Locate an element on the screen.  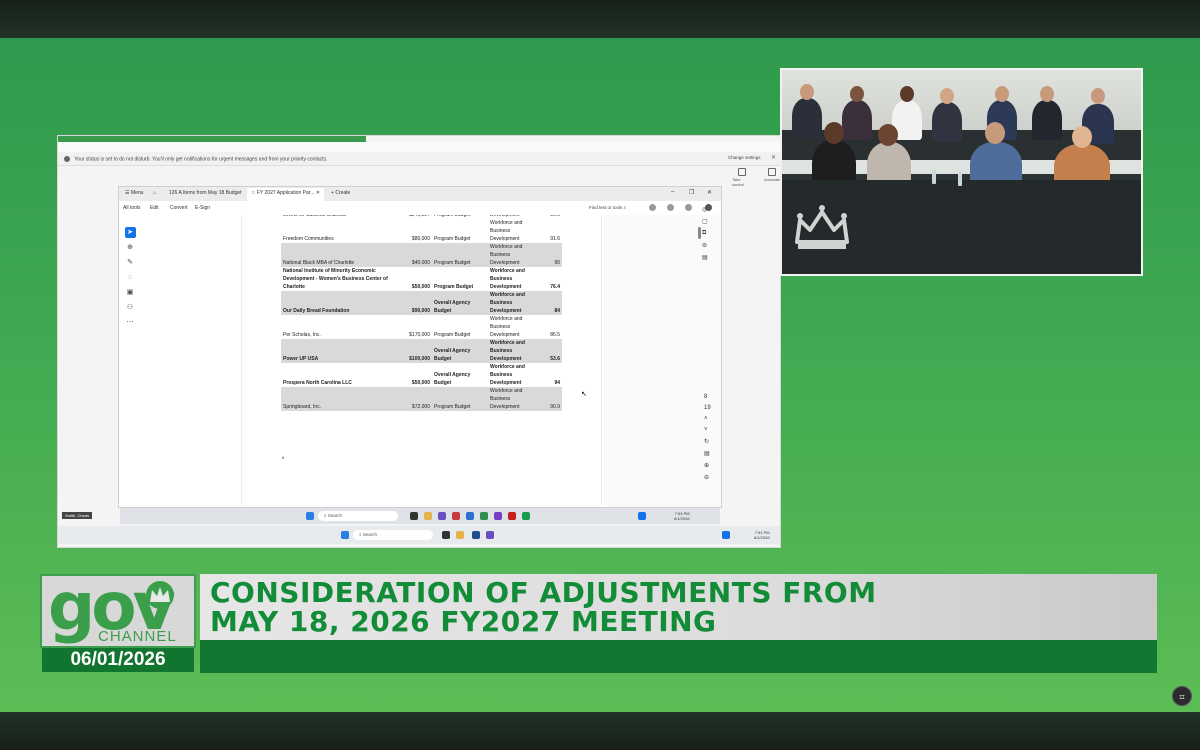
close-window-icon: ✕ is located at coordinates (709, 192).